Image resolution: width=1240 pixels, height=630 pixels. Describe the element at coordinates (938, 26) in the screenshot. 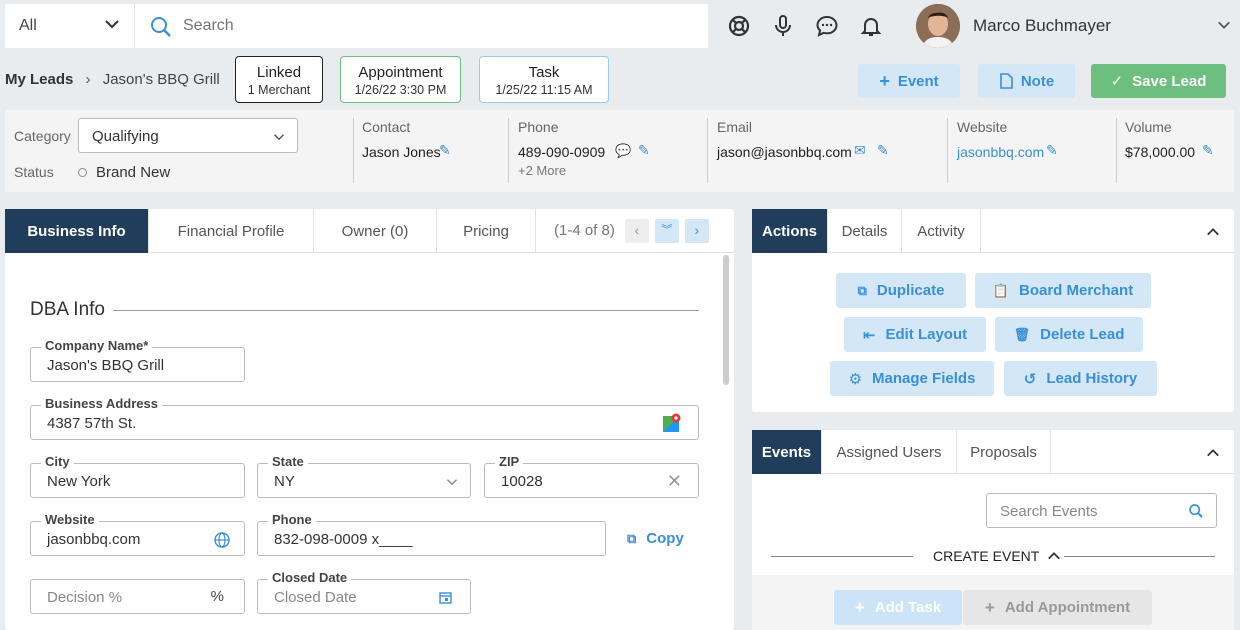

I see `avatar` at that location.